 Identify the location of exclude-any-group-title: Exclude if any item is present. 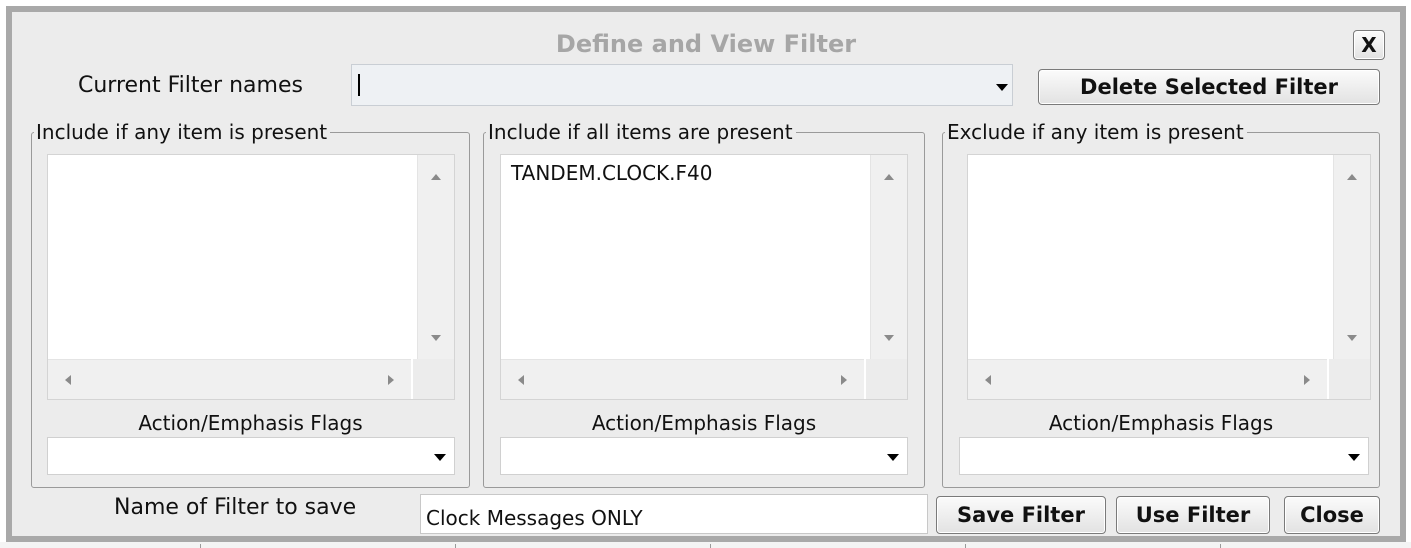
(1096, 132).